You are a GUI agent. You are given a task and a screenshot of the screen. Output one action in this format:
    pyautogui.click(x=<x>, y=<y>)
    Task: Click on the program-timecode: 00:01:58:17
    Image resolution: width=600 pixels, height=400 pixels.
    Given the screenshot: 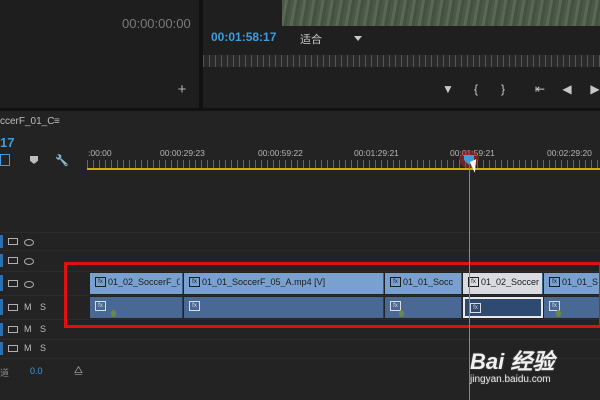 What is the action you would take?
    pyautogui.click(x=243, y=37)
    